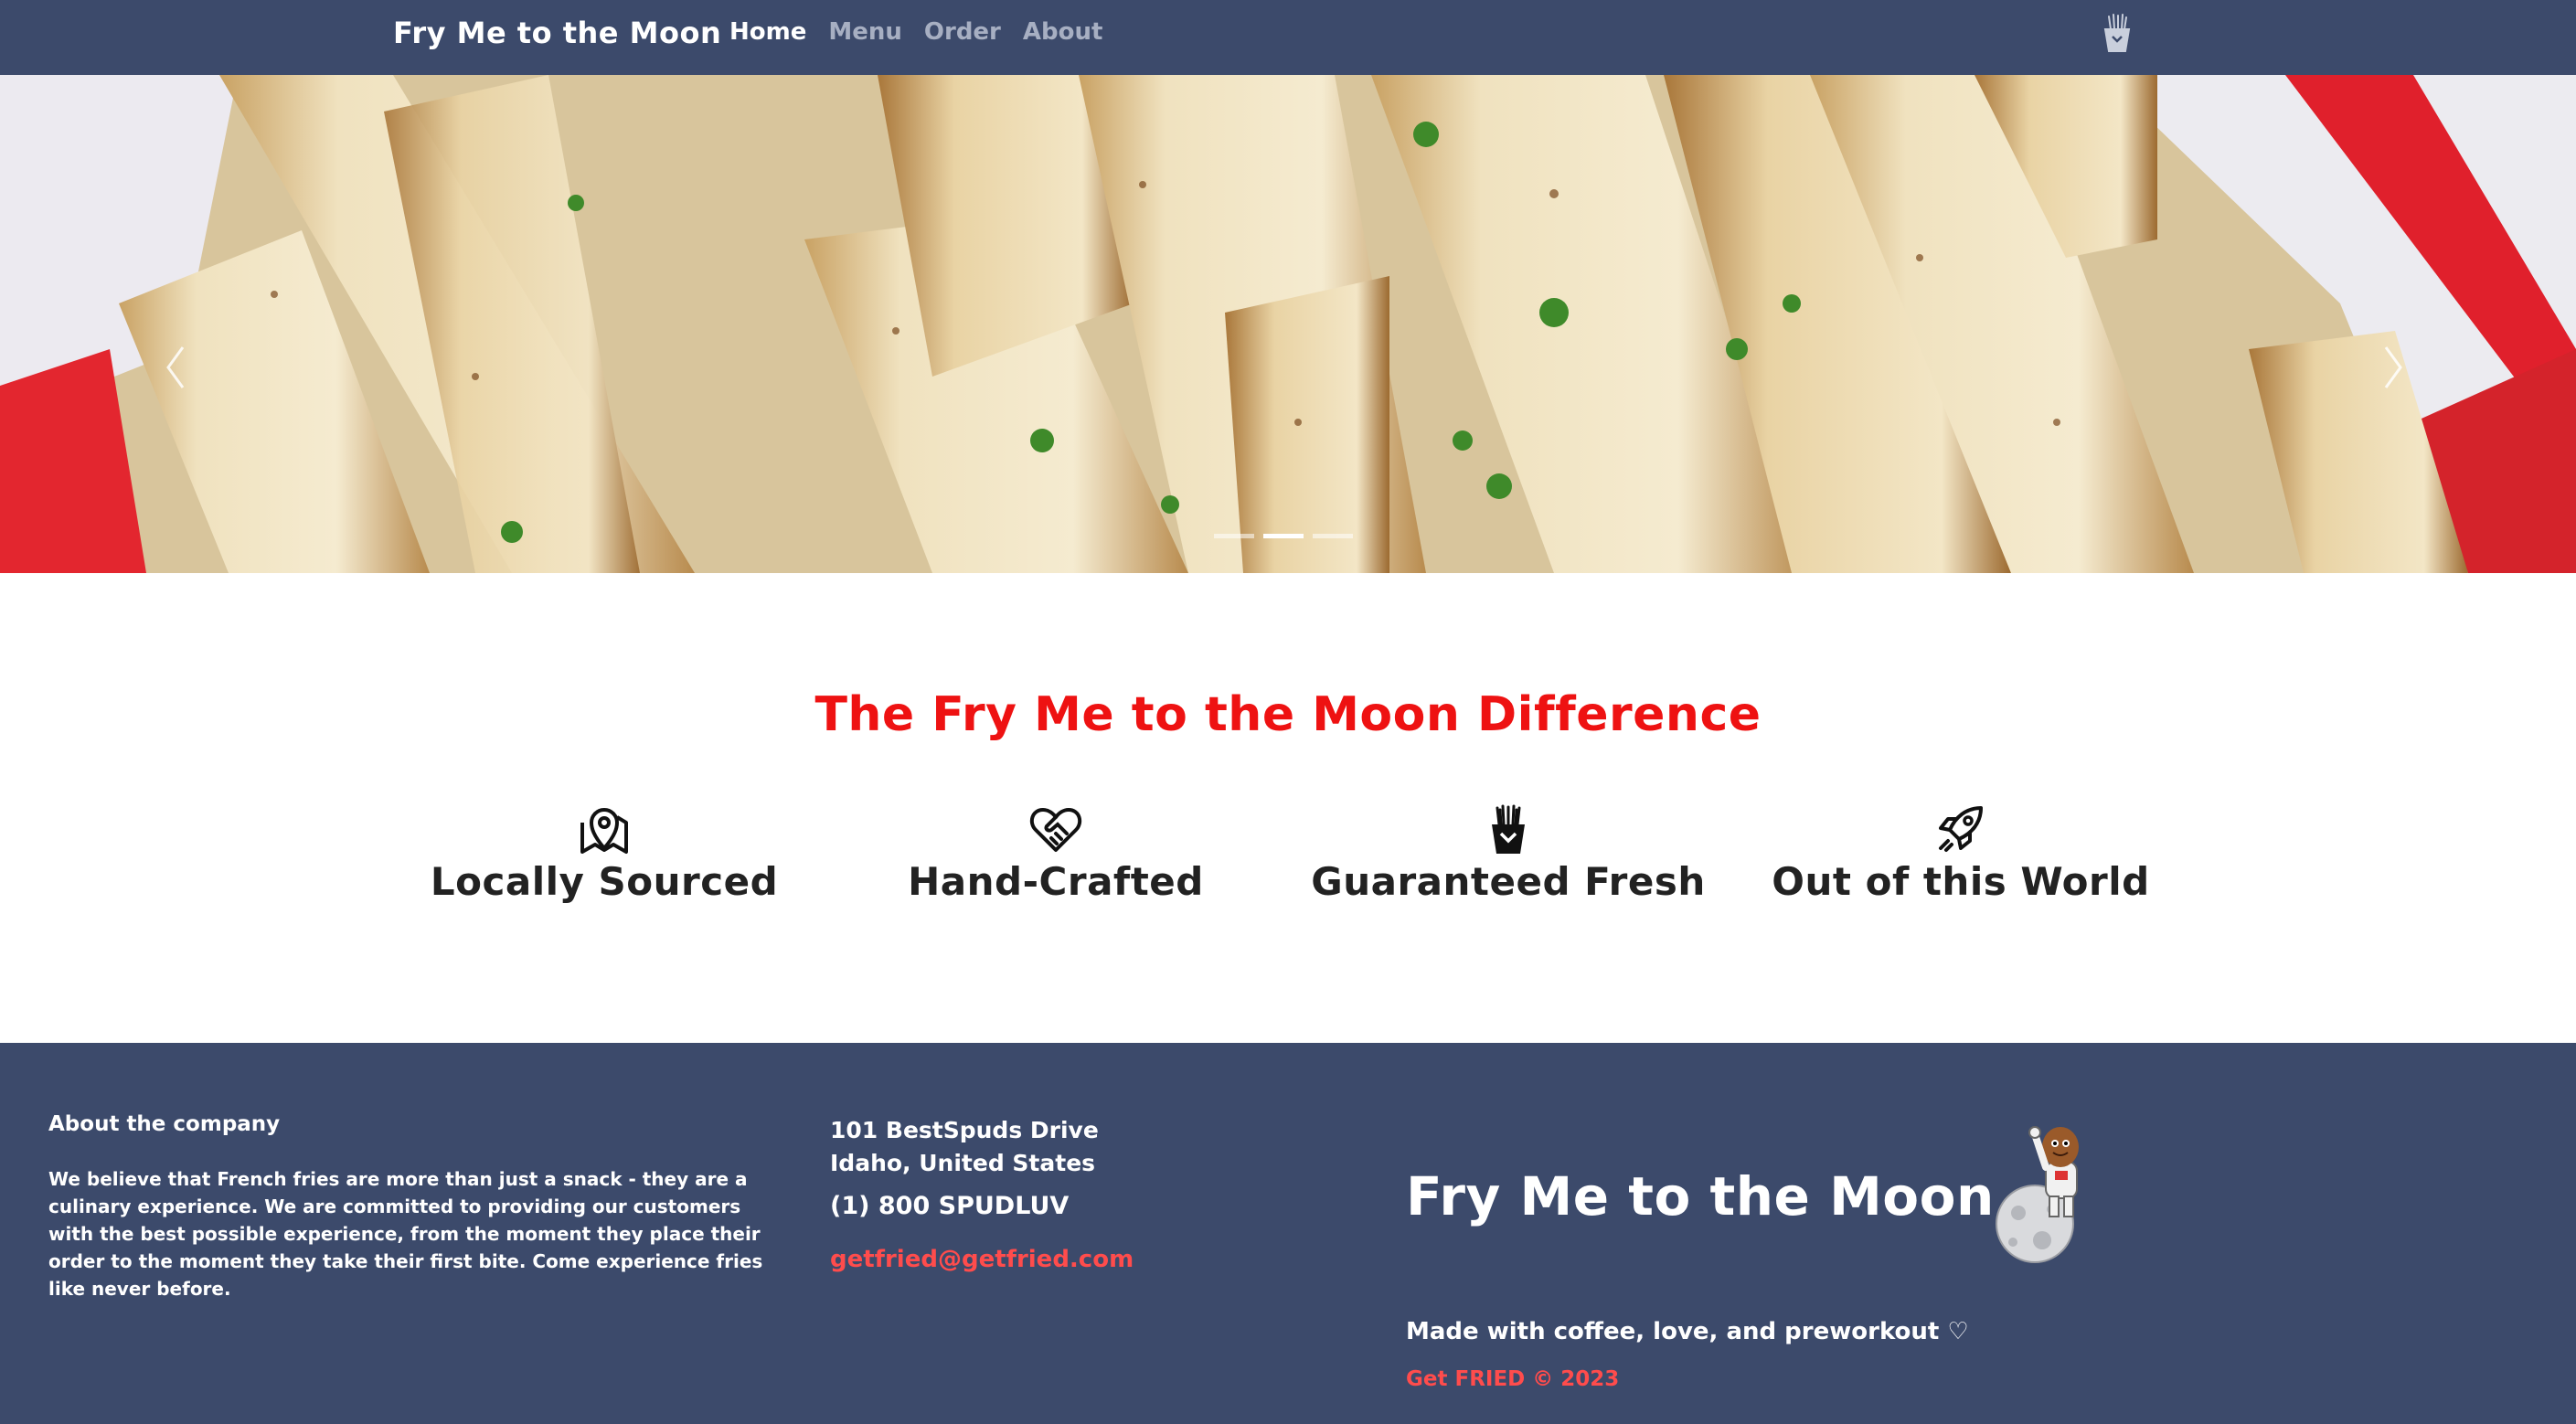 The height and width of the screenshot is (1424, 2576). I want to click on nav-link-menu: Menu, so click(865, 32).